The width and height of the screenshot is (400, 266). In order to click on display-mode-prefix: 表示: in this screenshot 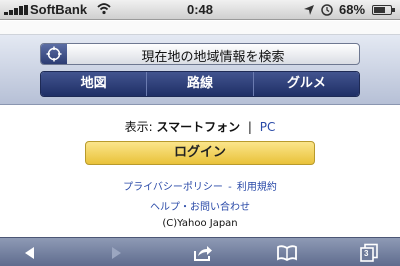, I will do `click(138, 127)`.